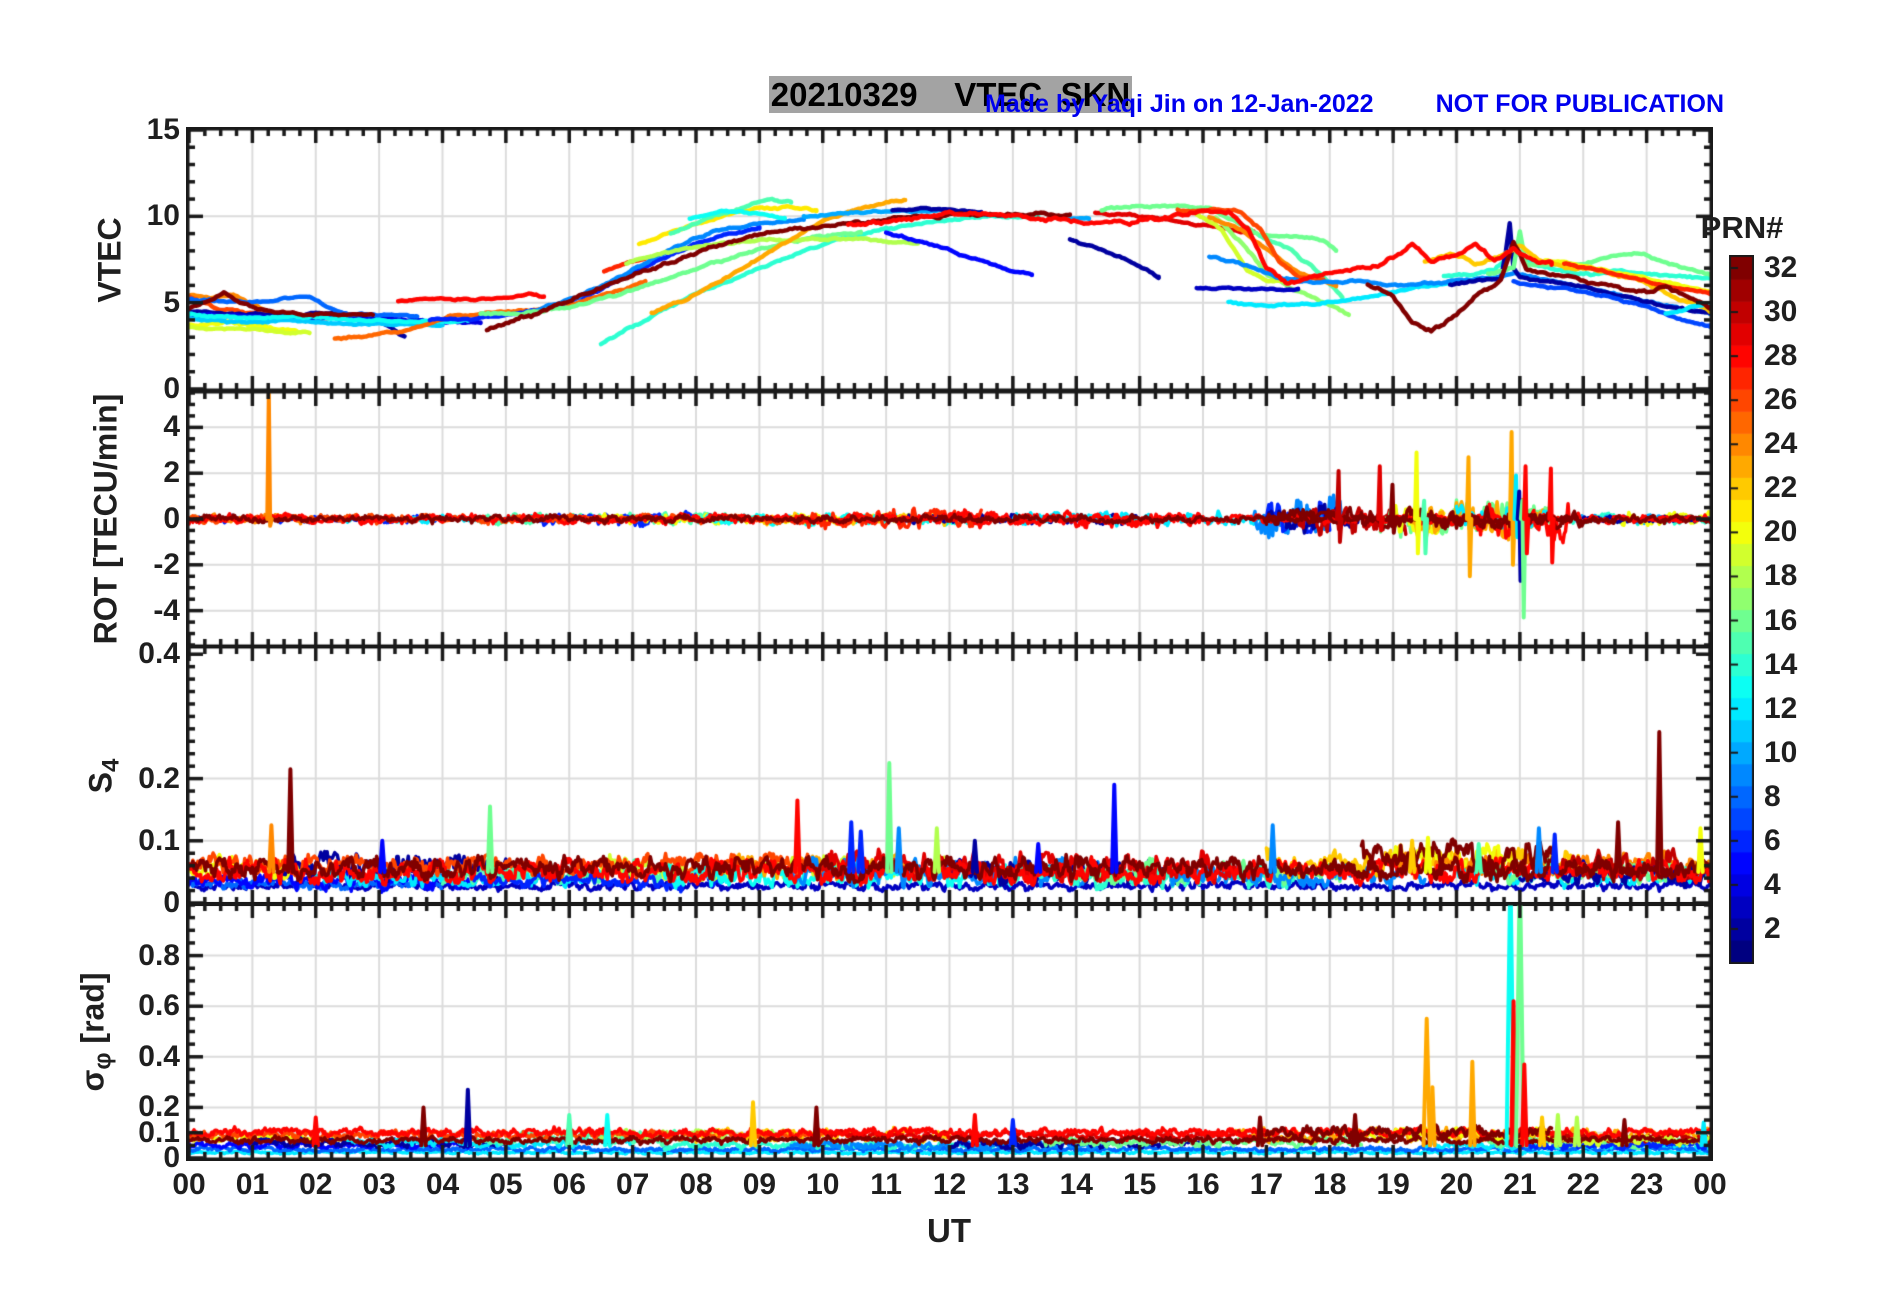 Image resolution: width=1902 pixels, height=1292 pixels. Describe the element at coordinates (379, 1184) in the screenshot. I see `x-tick-label-3: 03` at that location.